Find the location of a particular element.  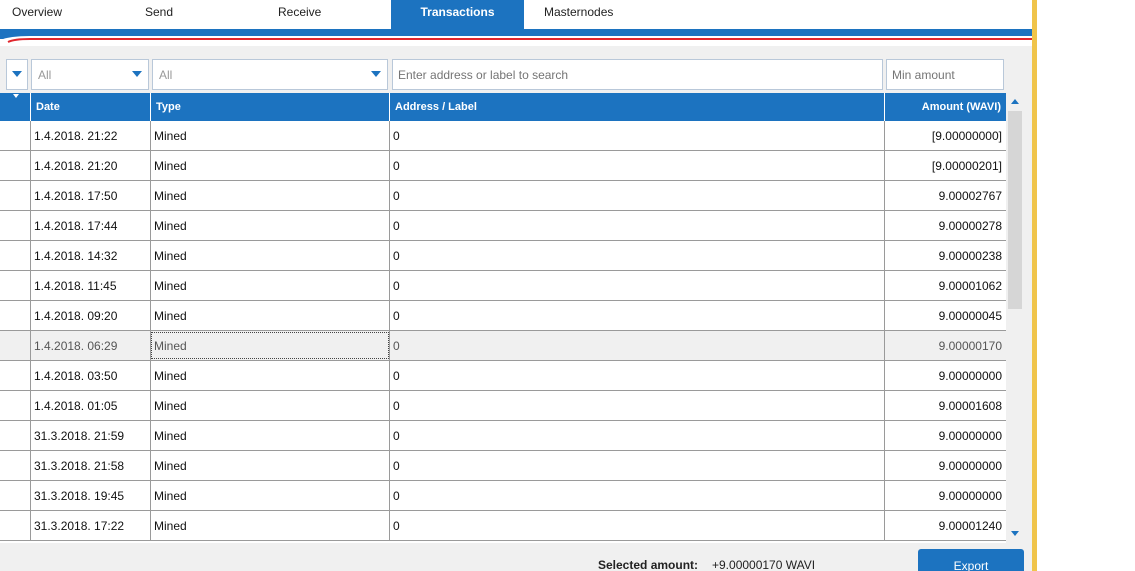

tab-masternodes: Masternodes is located at coordinates (584, 14).